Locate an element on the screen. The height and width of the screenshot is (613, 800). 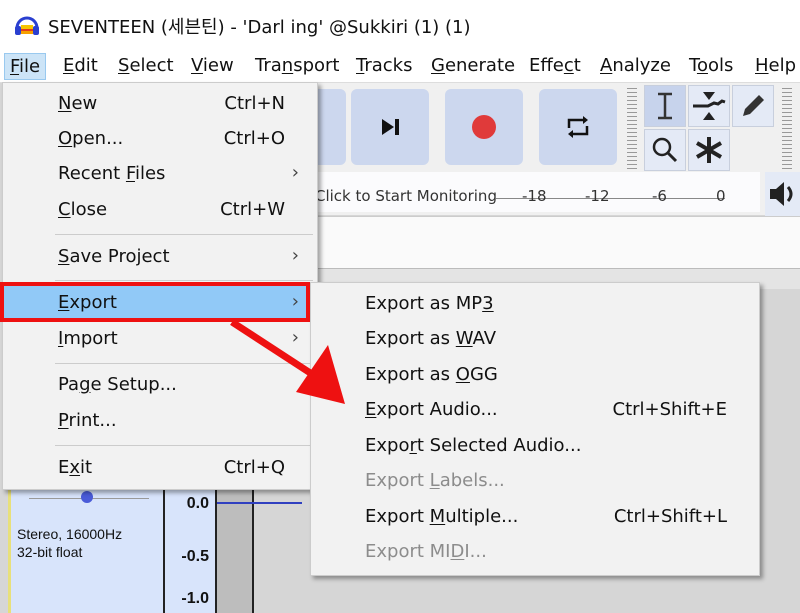
scale-label: -0.5 is located at coordinates (195, 556).